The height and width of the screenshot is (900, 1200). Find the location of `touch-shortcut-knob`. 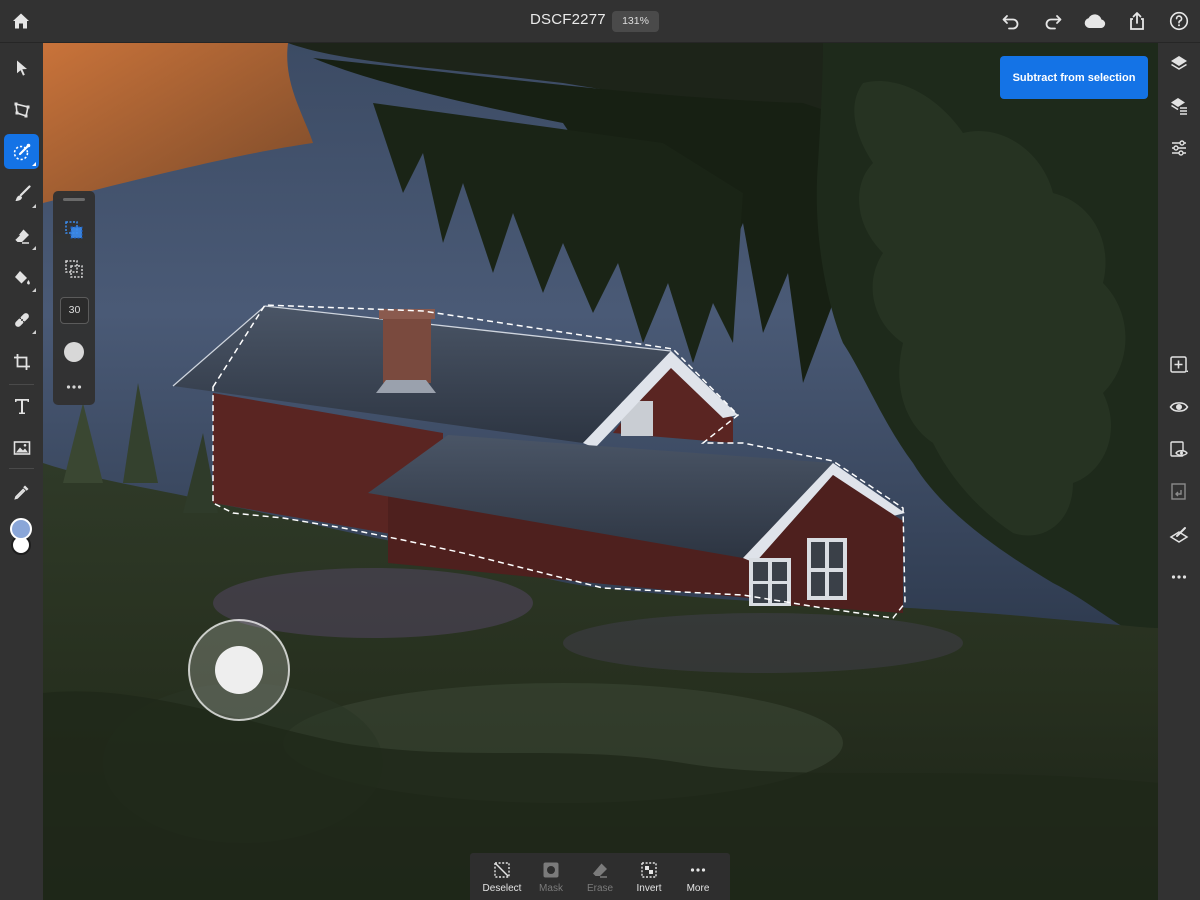

touch-shortcut-knob is located at coordinates (239, 670).